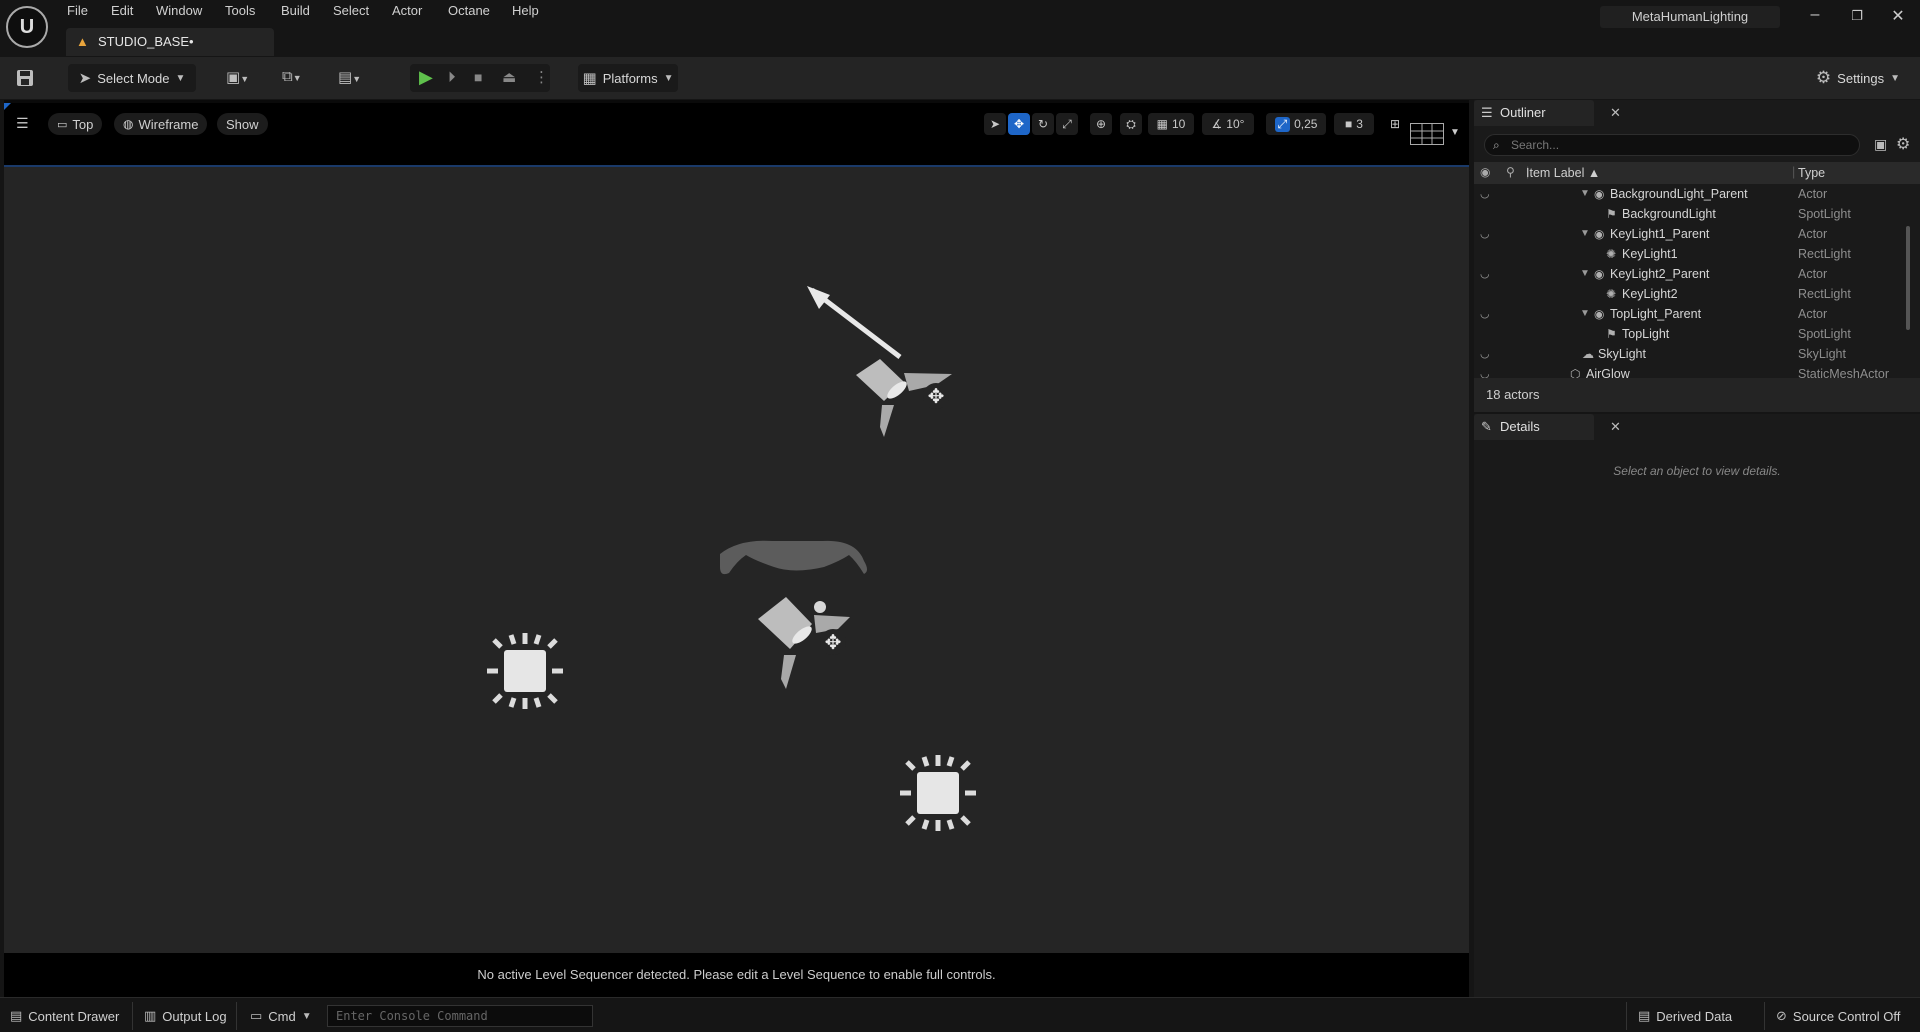  Describe the element at coordinates (1880, 144) in the screenshot. I see `add-folder-icon: ▣` at that location.